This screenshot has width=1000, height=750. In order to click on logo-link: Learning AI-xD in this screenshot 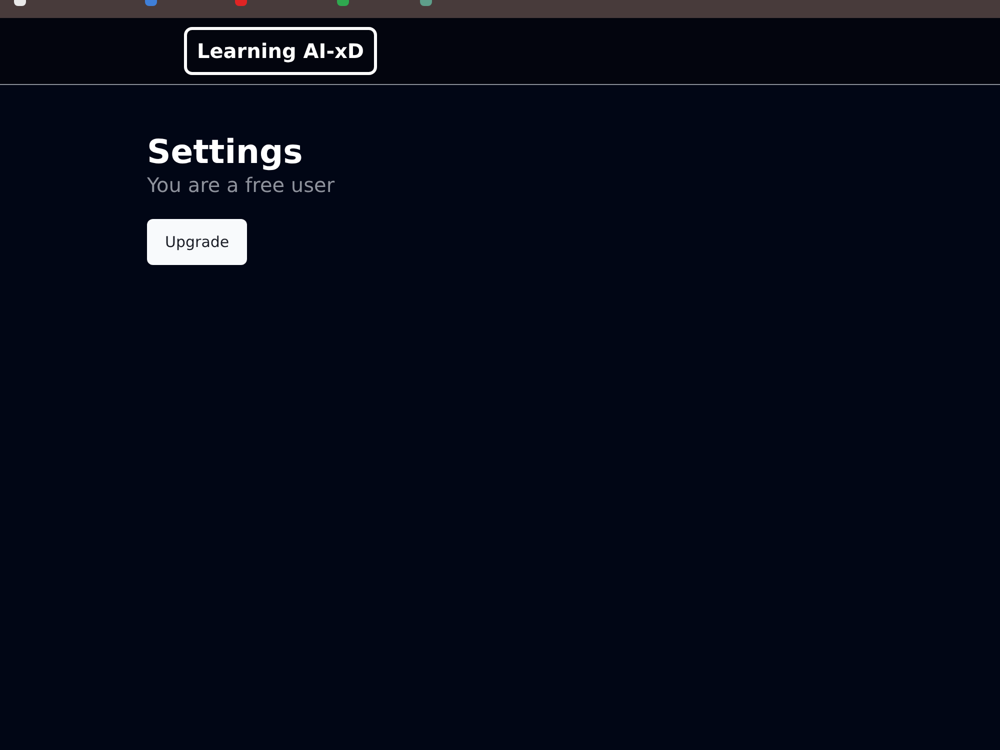, I will do `click(281, 51)`.